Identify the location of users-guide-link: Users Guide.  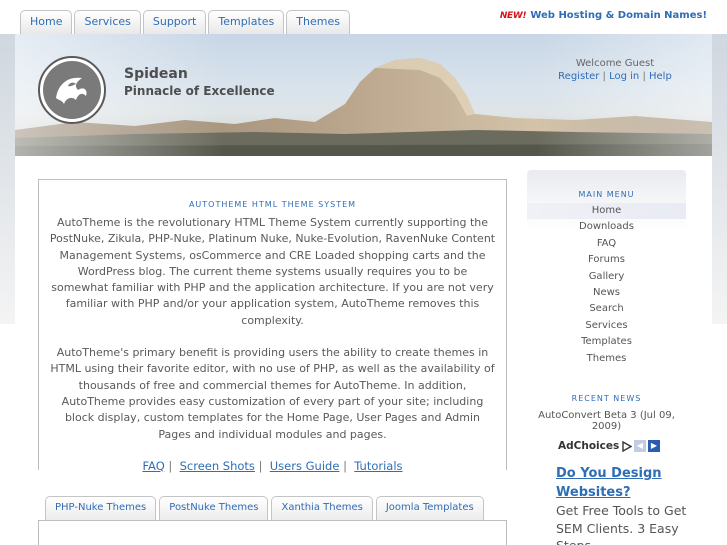
(305, 466).